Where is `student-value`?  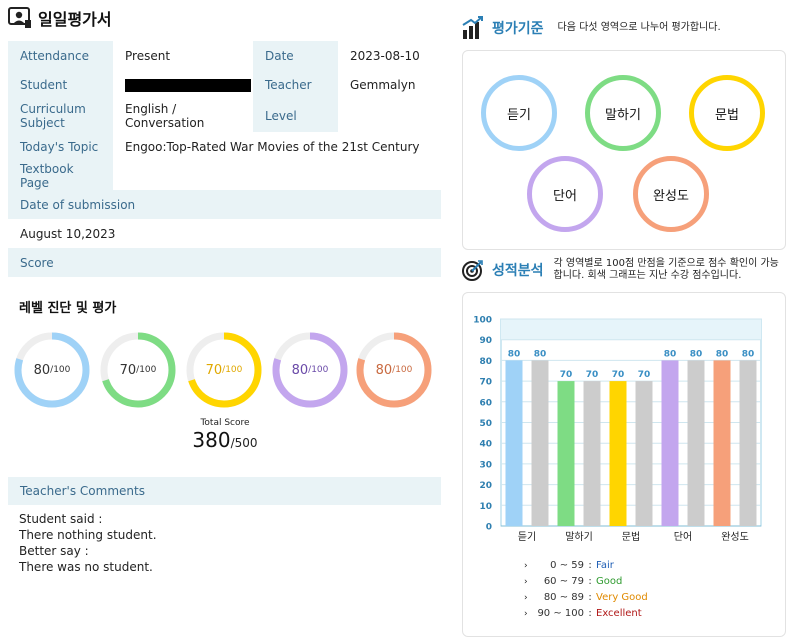 student-value is located at coordinates (183, 84).